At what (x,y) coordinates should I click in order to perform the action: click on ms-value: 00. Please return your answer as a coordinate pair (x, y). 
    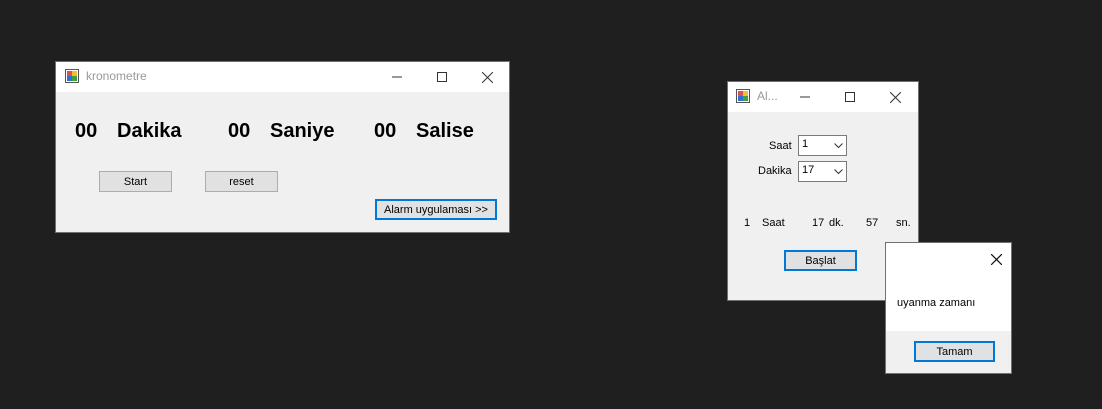
    Looking at the image, I should click on (385, 131).